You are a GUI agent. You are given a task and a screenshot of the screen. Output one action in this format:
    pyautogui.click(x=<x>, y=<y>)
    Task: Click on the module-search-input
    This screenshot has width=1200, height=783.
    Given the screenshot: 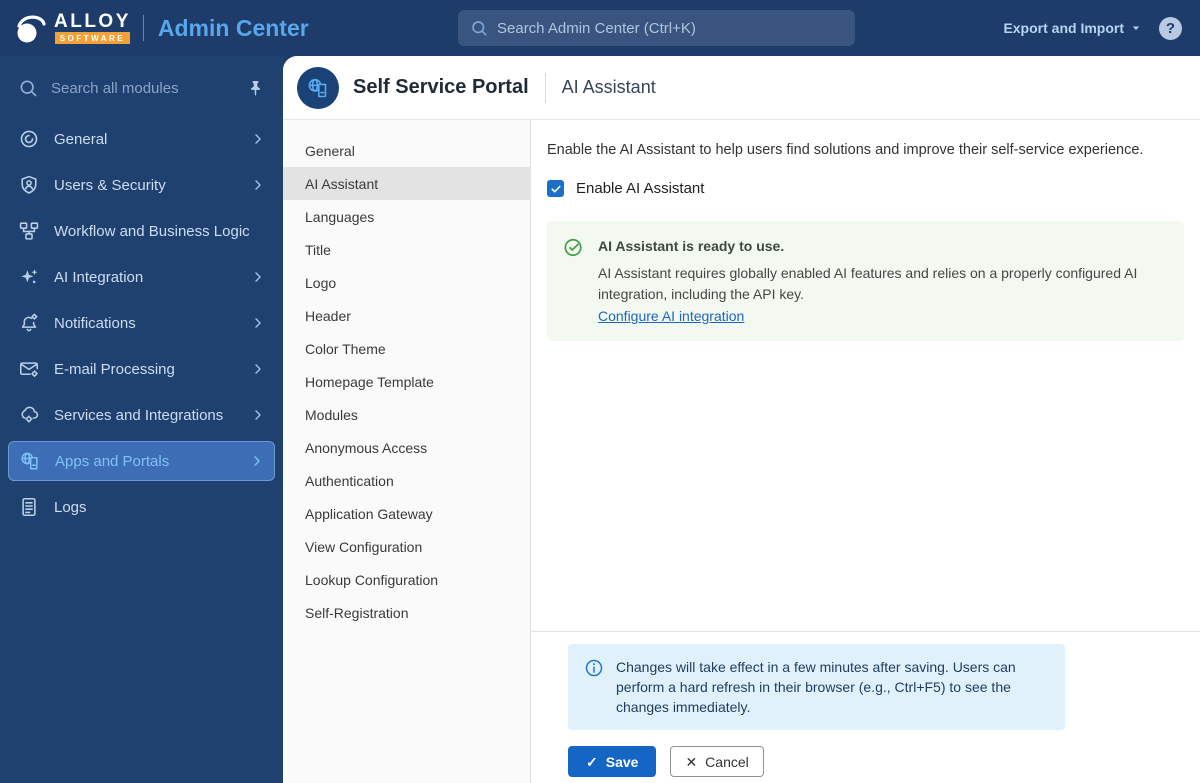 What is the action you would take?
    pyautogui.click(x=142, y=88)
    